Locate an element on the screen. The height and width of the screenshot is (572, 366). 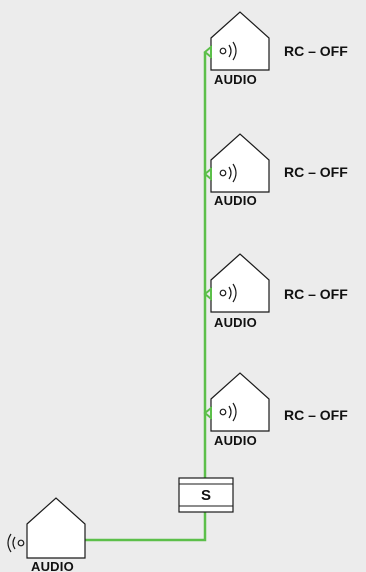
switch-label: S is located at coordinates (206, 495).